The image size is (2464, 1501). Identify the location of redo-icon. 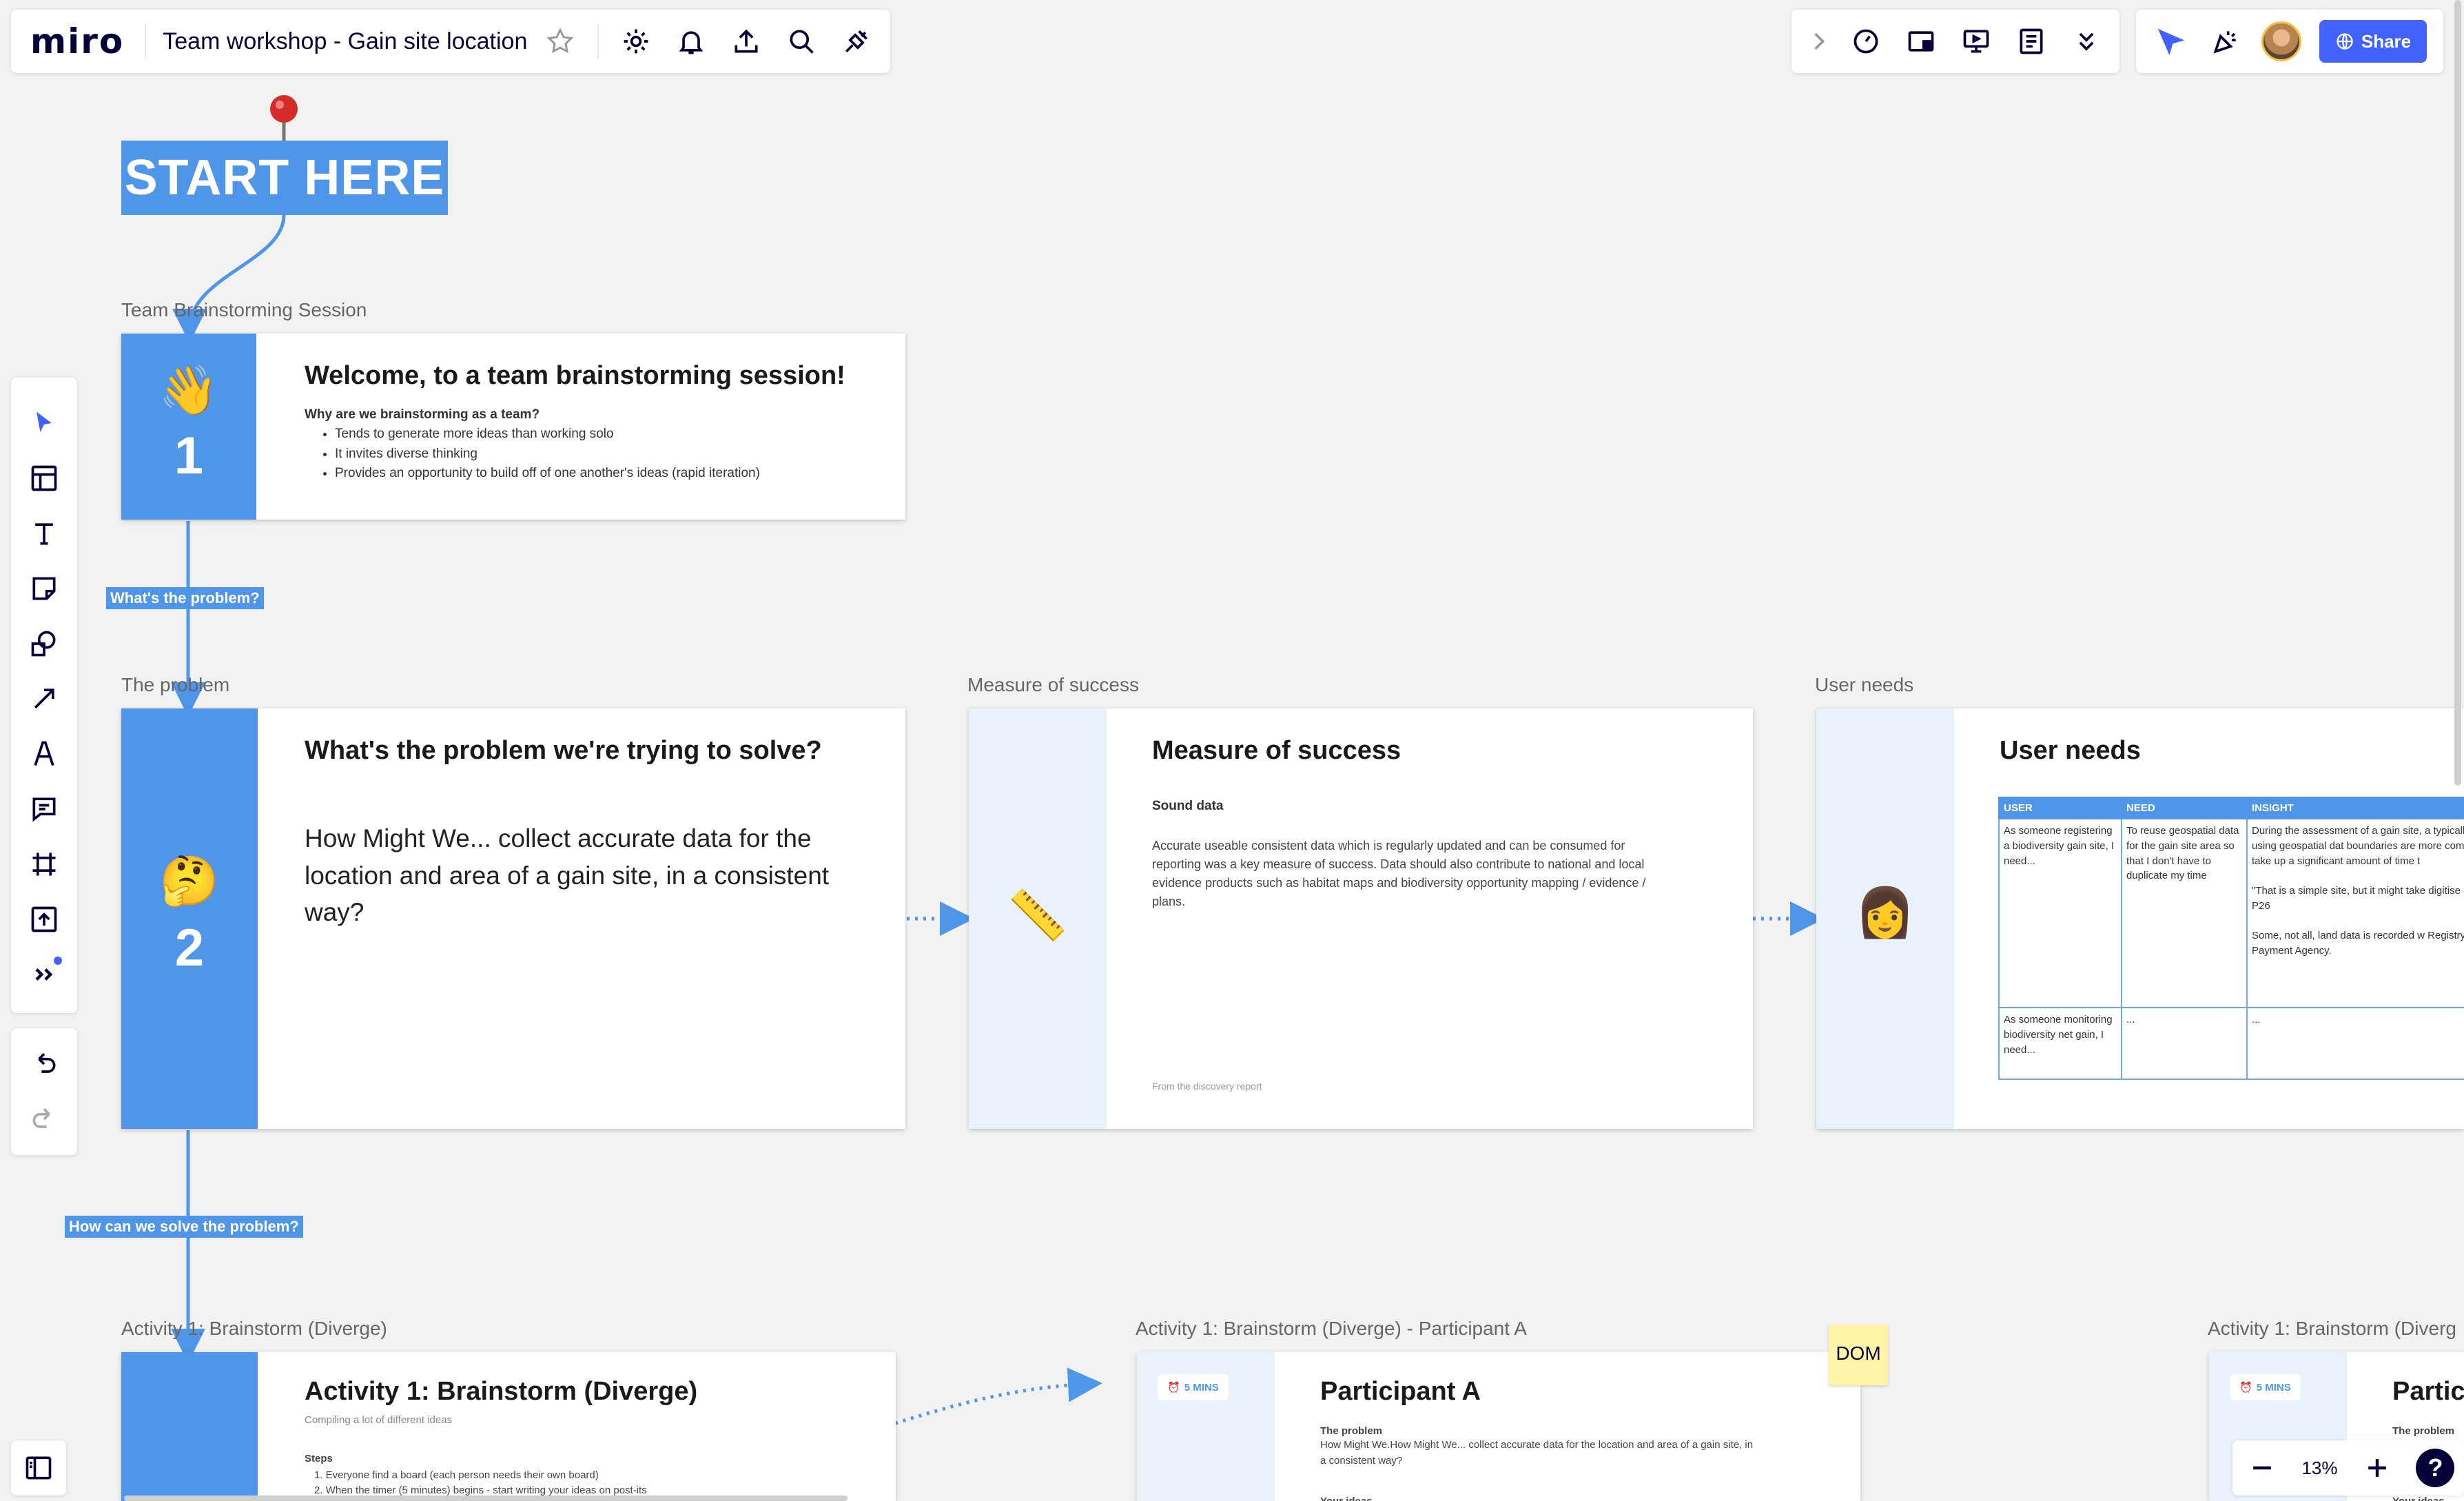
(44, 1119).